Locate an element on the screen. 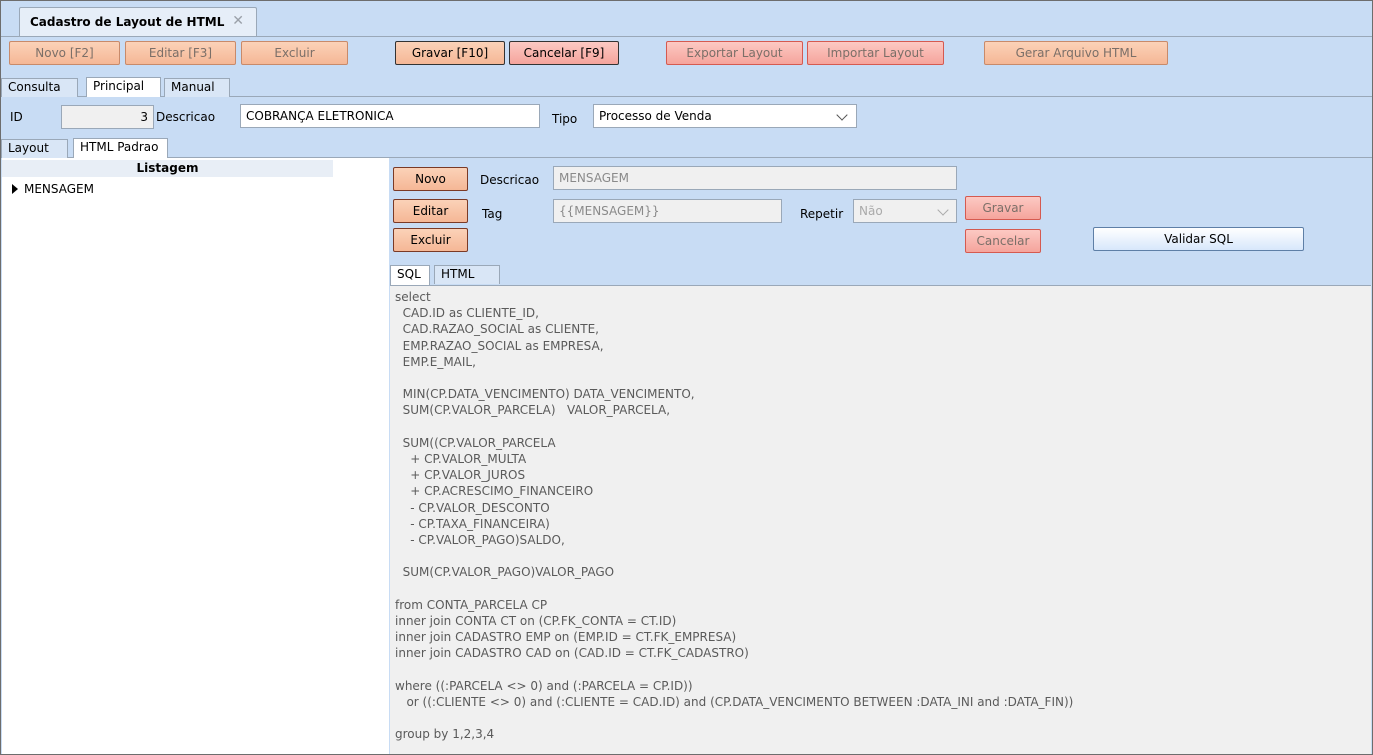  gerar-arquivo-html-button: Gerar Arquivo HTML is located at coordinates (1076, 53).